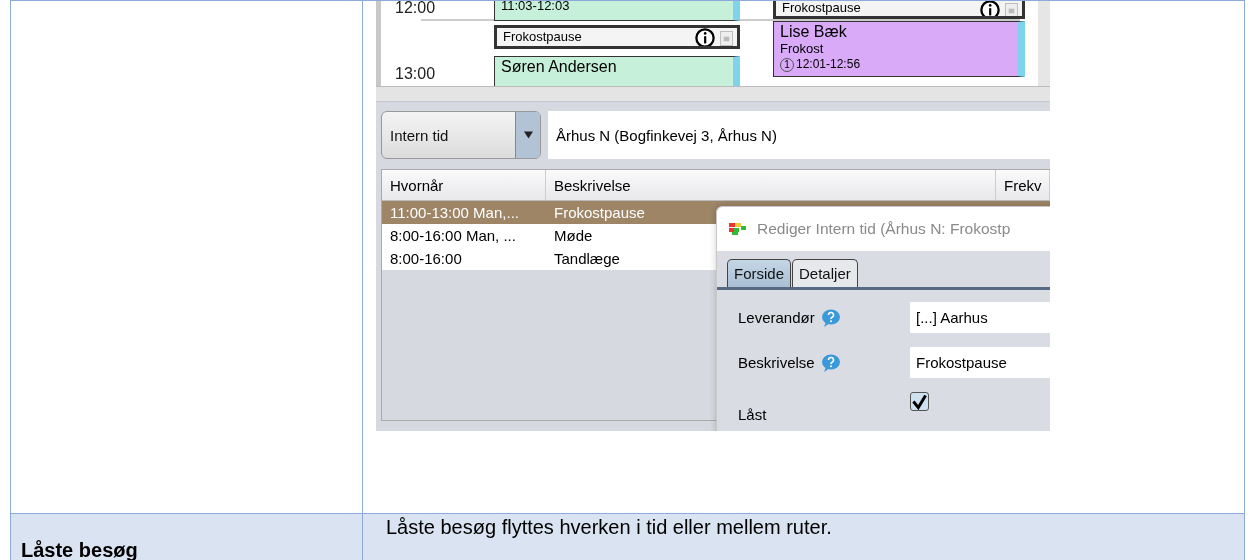  What do you see at coordinates (884, 229) in the screenshot?
I see `dialog-title: Rediger Intern tid (Århus N: Frokostp` at bounding box center [884, 229].